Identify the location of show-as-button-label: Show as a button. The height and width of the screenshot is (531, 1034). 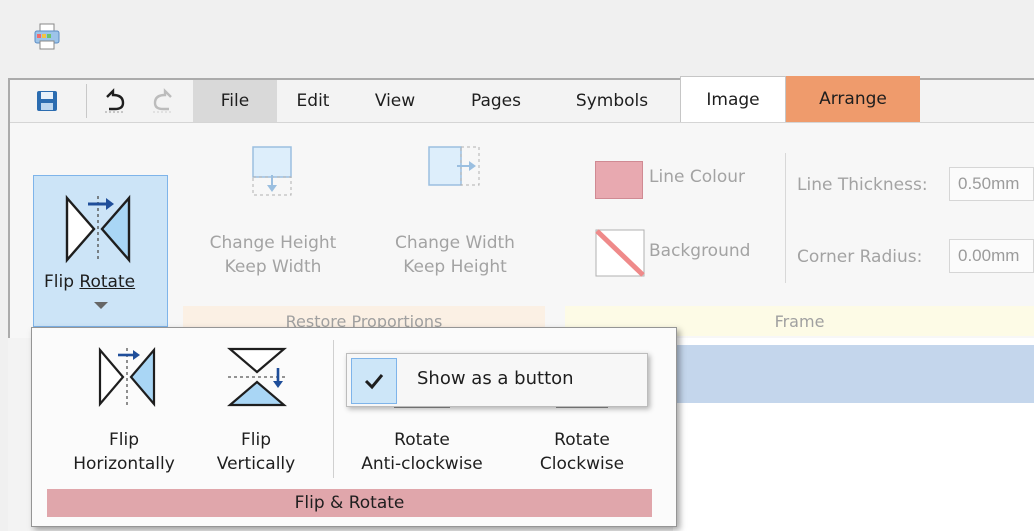
(495, 378).